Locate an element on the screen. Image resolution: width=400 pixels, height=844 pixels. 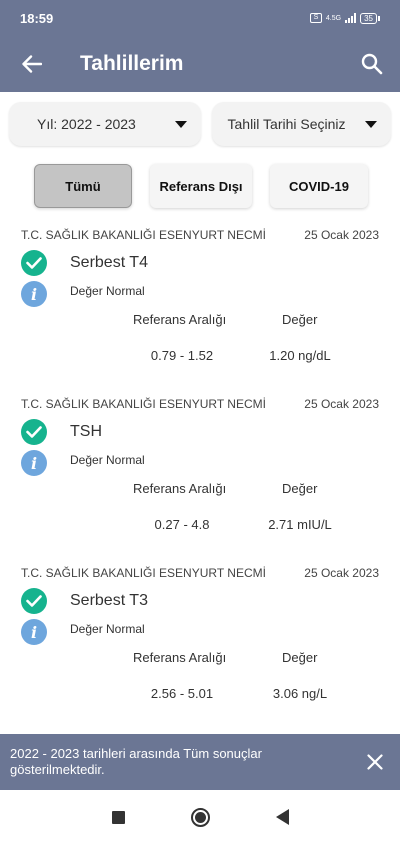
reference-range: 0.79 - 1.52 is located at coordinates (182, 355).